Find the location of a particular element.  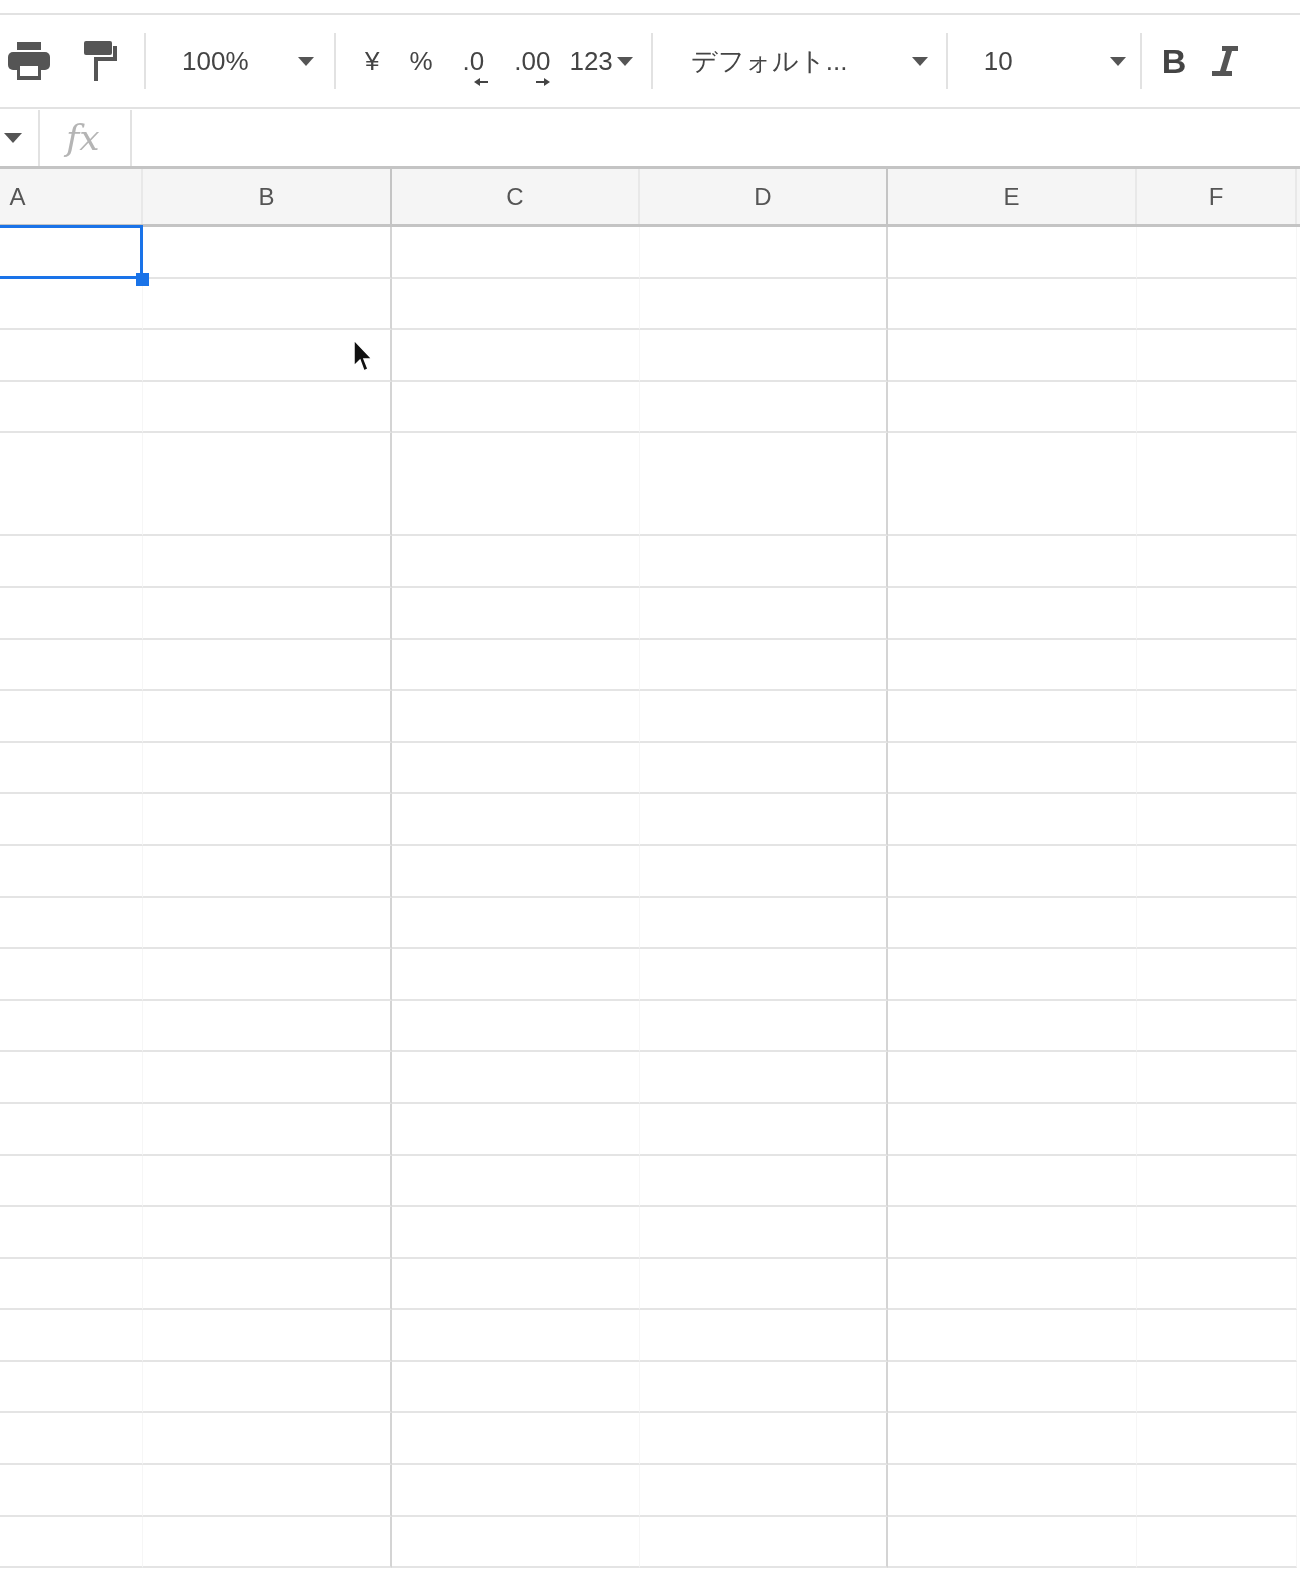

column-header: D is located at coordinates (764, 196).